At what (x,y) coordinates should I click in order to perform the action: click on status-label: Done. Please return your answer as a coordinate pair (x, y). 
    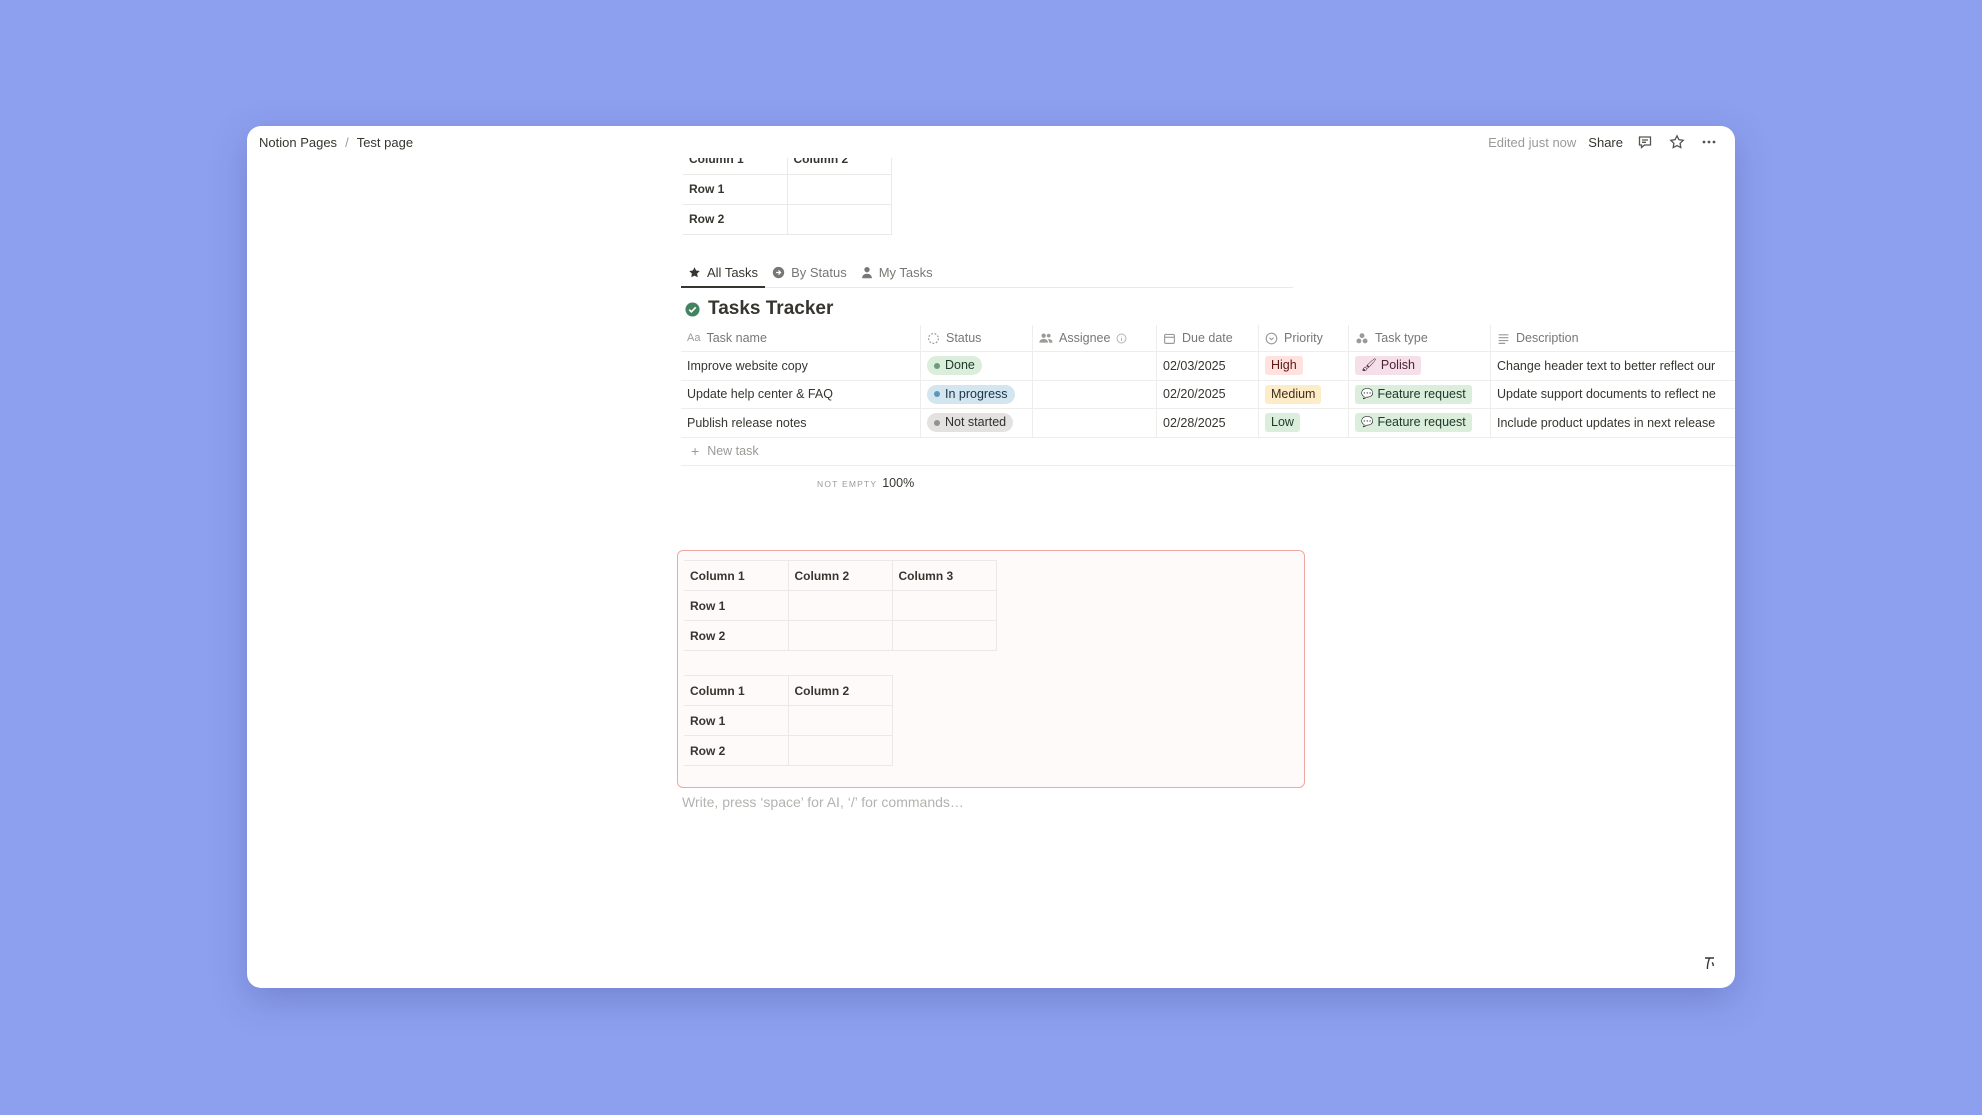
    Looking at the image, I should click on (960, 365).